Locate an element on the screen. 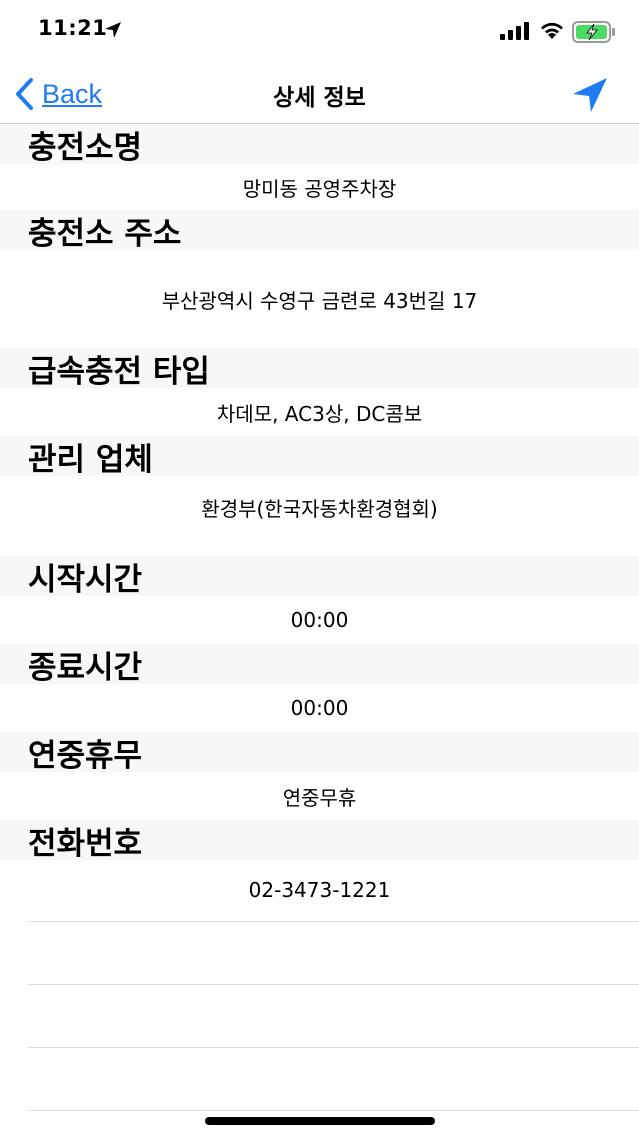  signal-icon is located at coordinates (514, 31).